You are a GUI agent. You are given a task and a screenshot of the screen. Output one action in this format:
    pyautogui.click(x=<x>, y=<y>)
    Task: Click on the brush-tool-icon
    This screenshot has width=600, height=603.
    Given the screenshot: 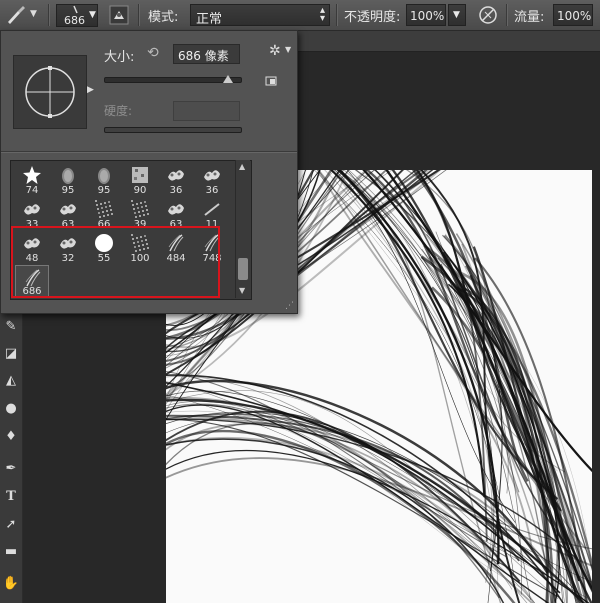 What is the action you would take?
    pyautogui.click(x=16, y=15)
    